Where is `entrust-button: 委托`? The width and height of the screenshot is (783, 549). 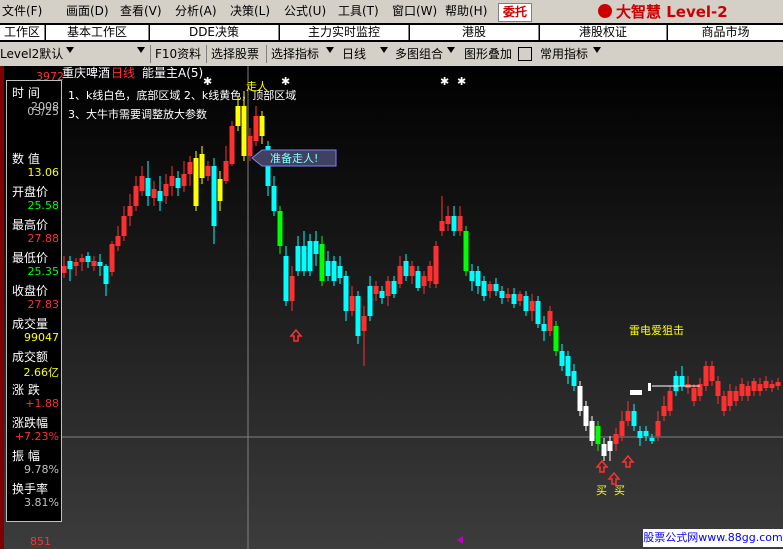 entrust-button: 委托 is located at coordinates (515, 12).